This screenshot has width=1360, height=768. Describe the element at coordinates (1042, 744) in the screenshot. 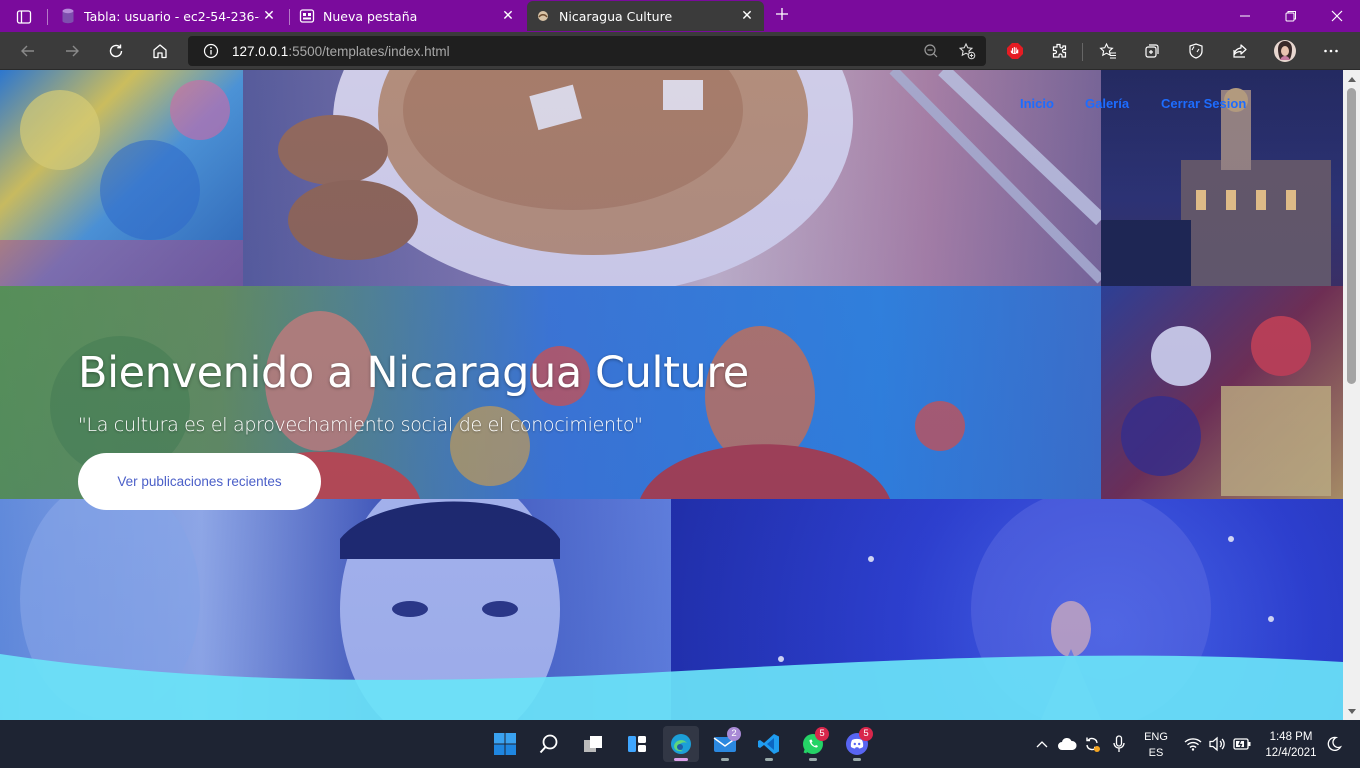

I see `show-hidden-icons-chevron-icon` at that location.